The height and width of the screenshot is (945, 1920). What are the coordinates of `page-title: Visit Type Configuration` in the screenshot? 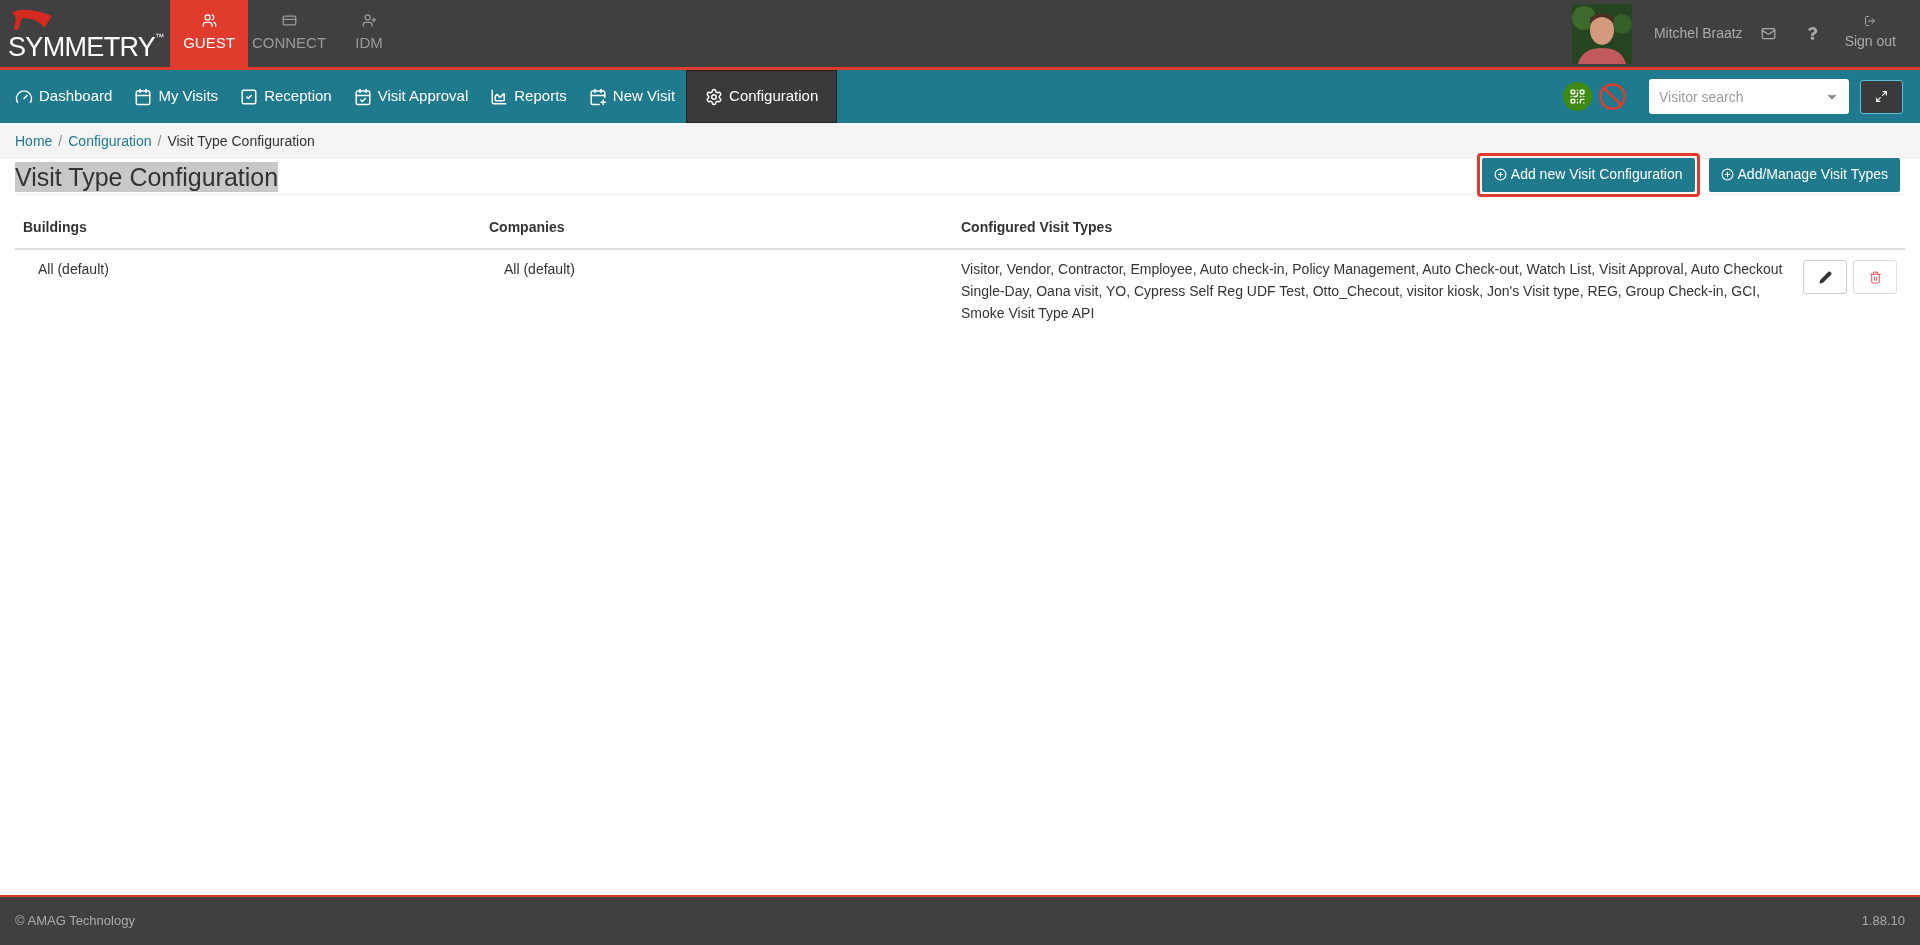 It's located at (147, 176).